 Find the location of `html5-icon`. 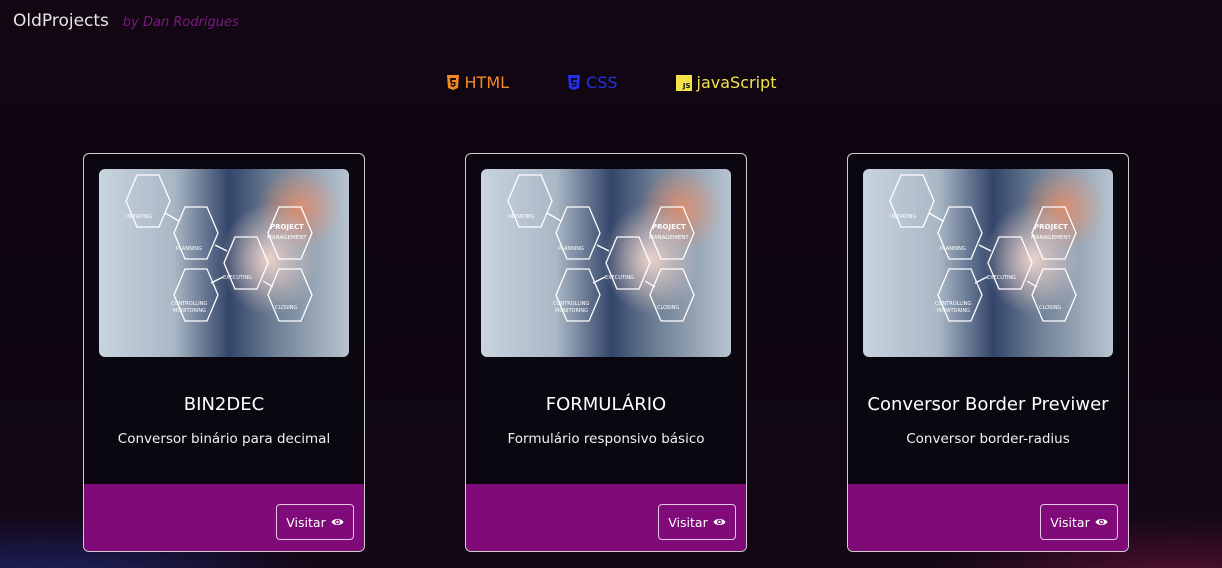

html5-icon is located at coordinates (452, 82).